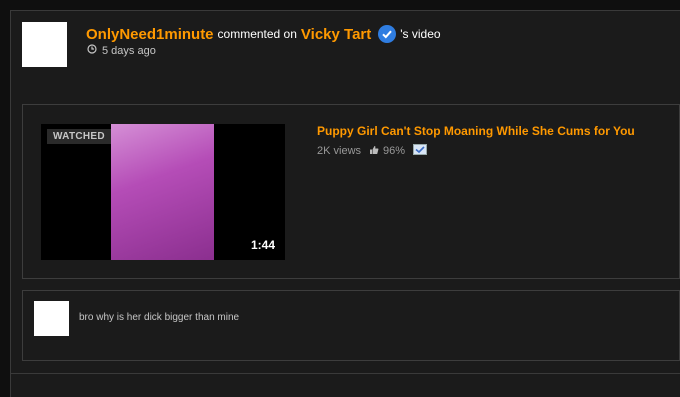 The height and width of the screenshot is (397, 680). What do you see at coordinates (44, 44) in the screenshot?
I see `user-avatar` at bounding box center [44, 44].